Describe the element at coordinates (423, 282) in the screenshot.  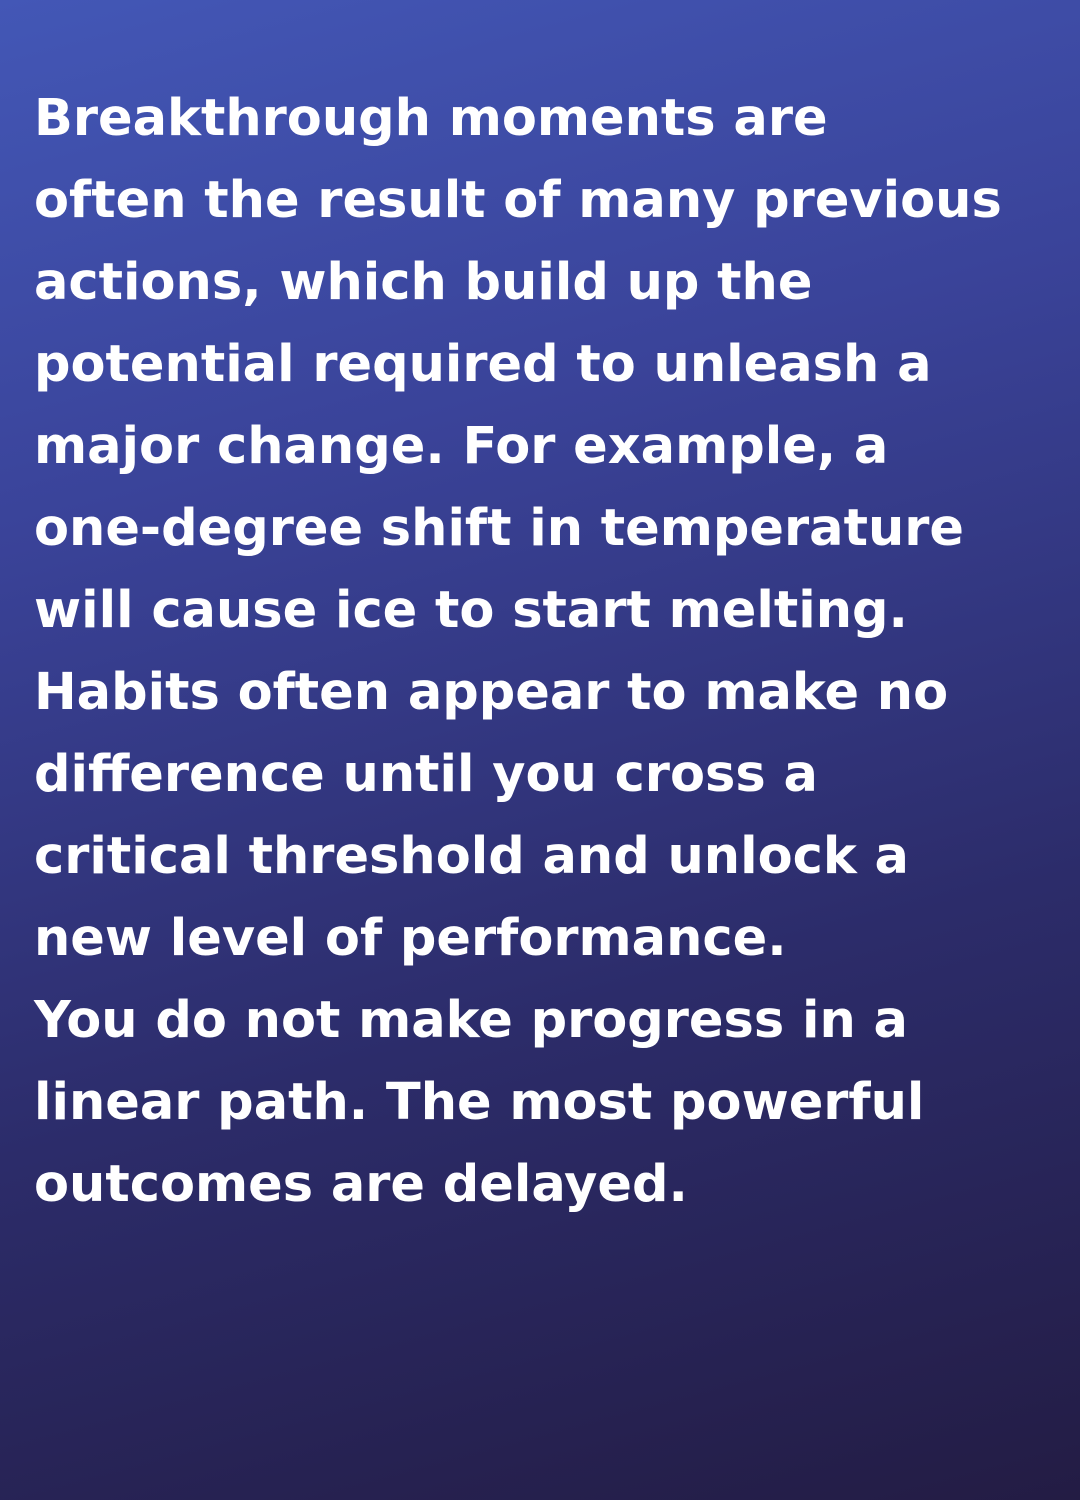
I see `quote-line: actions, which build up the` at that location.